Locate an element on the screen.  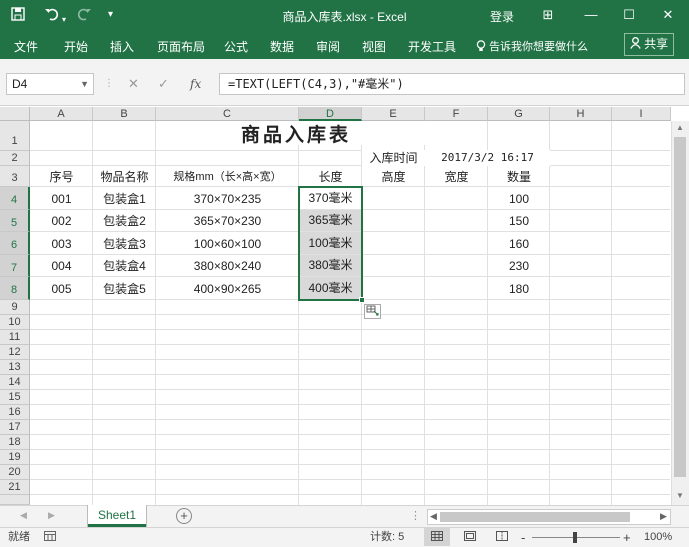
tab-developer: 开发工具 is located at coordinates (432, 46).